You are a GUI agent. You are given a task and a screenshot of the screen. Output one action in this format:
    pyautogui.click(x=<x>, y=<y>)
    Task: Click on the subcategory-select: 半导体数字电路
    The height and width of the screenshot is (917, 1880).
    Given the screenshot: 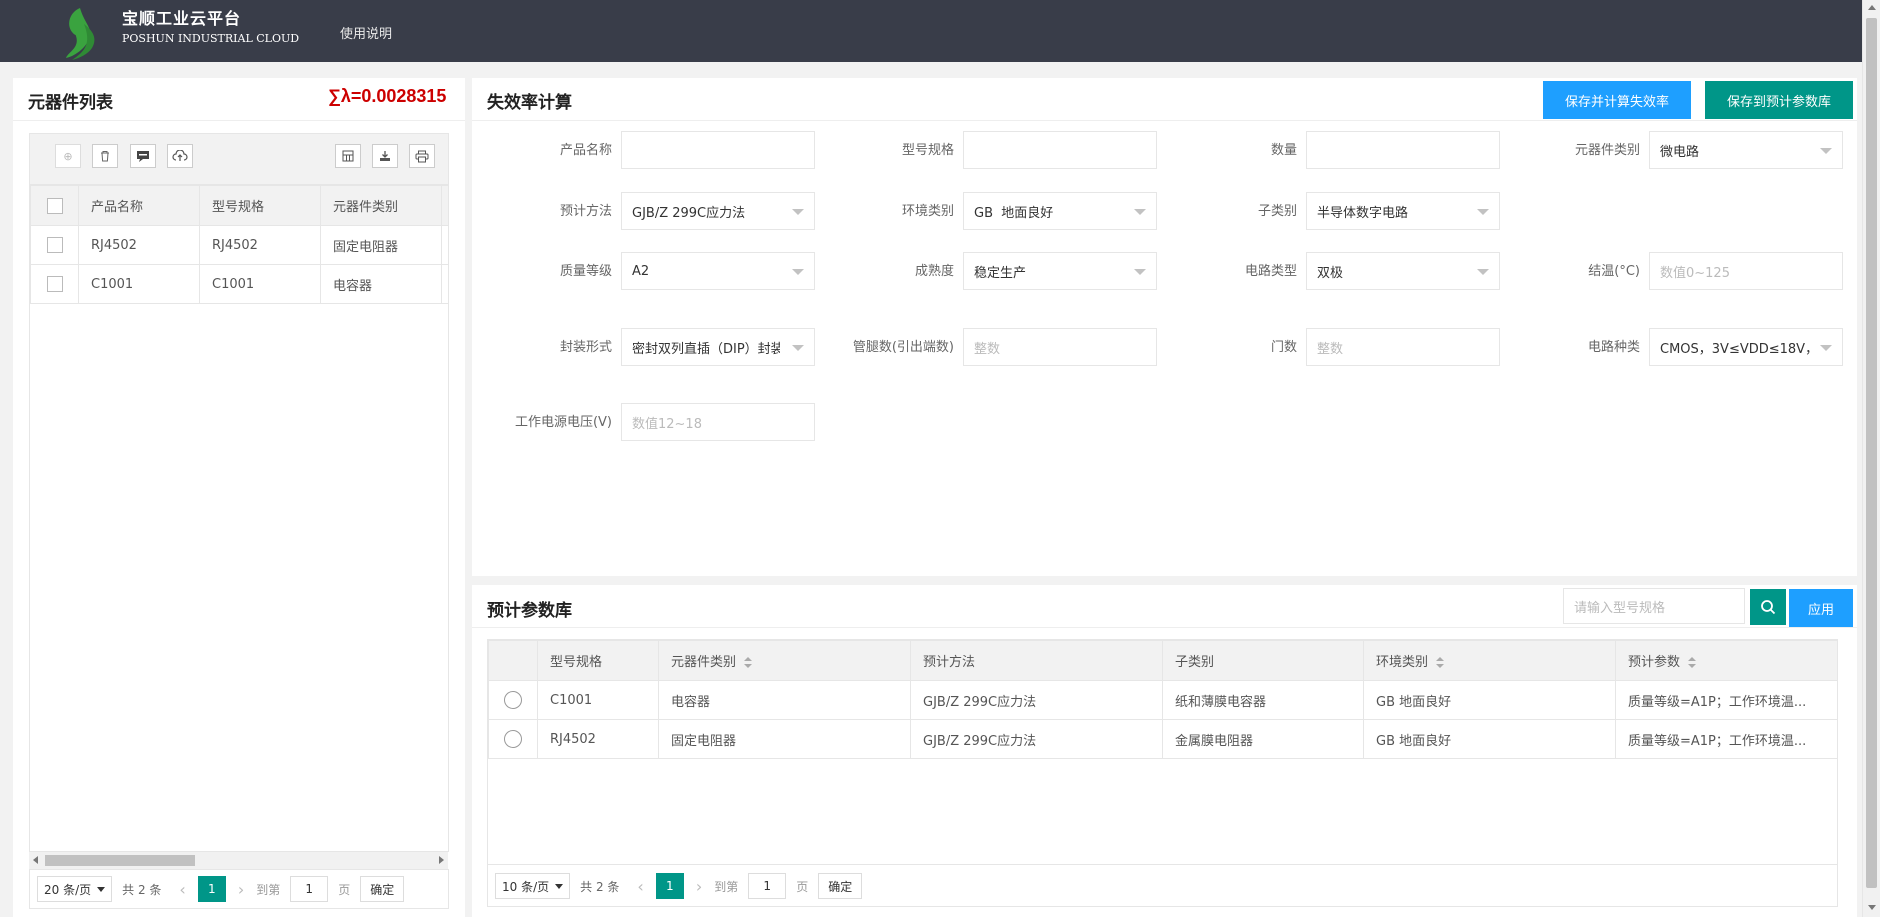 What is the action you would take?
    pyautogui.click(x=1403, y=211)
    